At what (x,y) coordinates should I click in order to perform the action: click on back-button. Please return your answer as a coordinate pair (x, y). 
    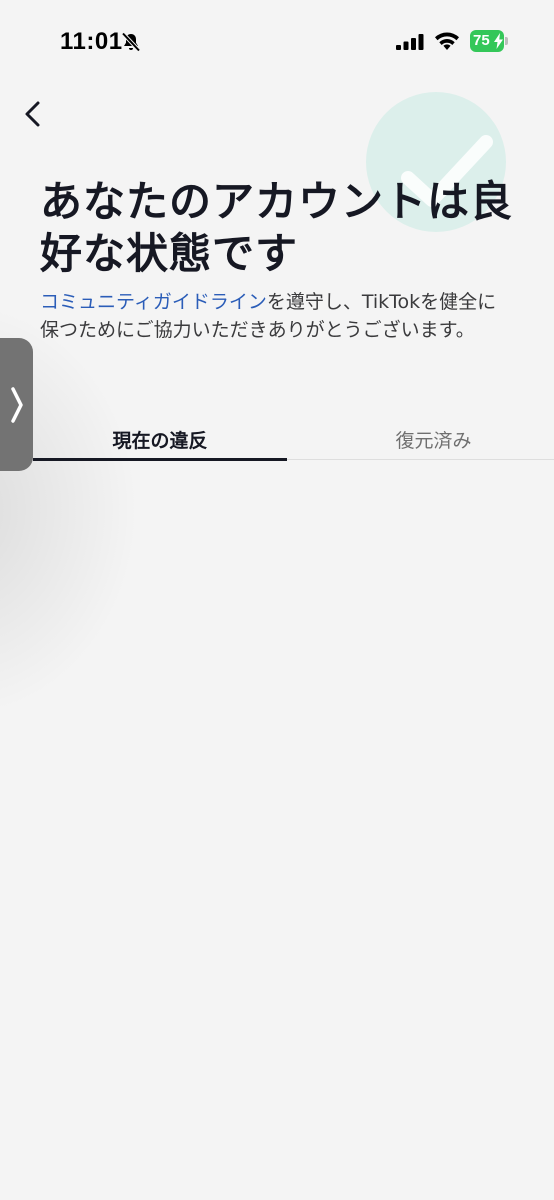
    Looking at the image, I should click on (32, 114).